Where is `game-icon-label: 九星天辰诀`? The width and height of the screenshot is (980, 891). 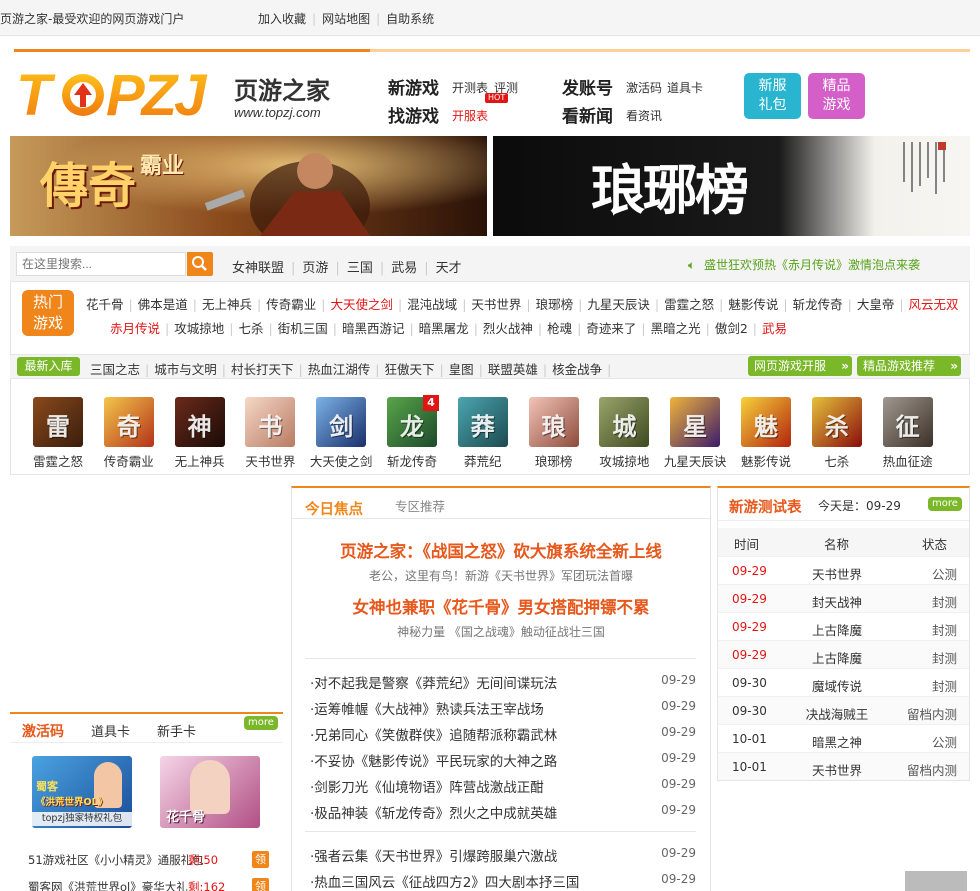 game-icon-label: 九星天辰诀 is located at coordinates (695, 460).